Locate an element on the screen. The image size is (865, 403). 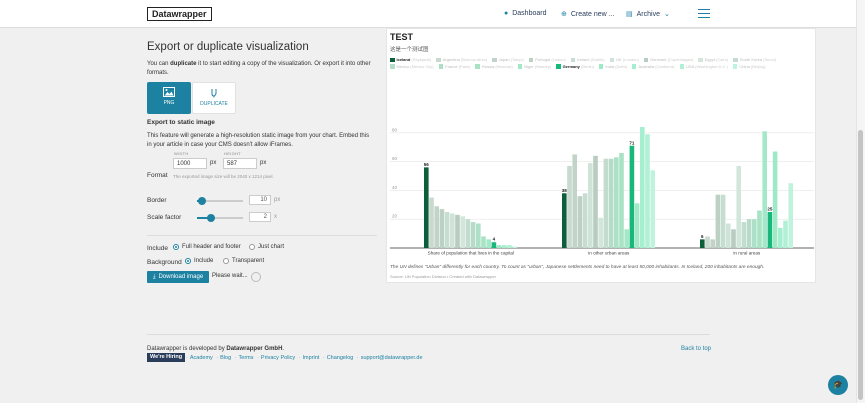
footer-link-terms: Terms is located at coordinates (246, 358).